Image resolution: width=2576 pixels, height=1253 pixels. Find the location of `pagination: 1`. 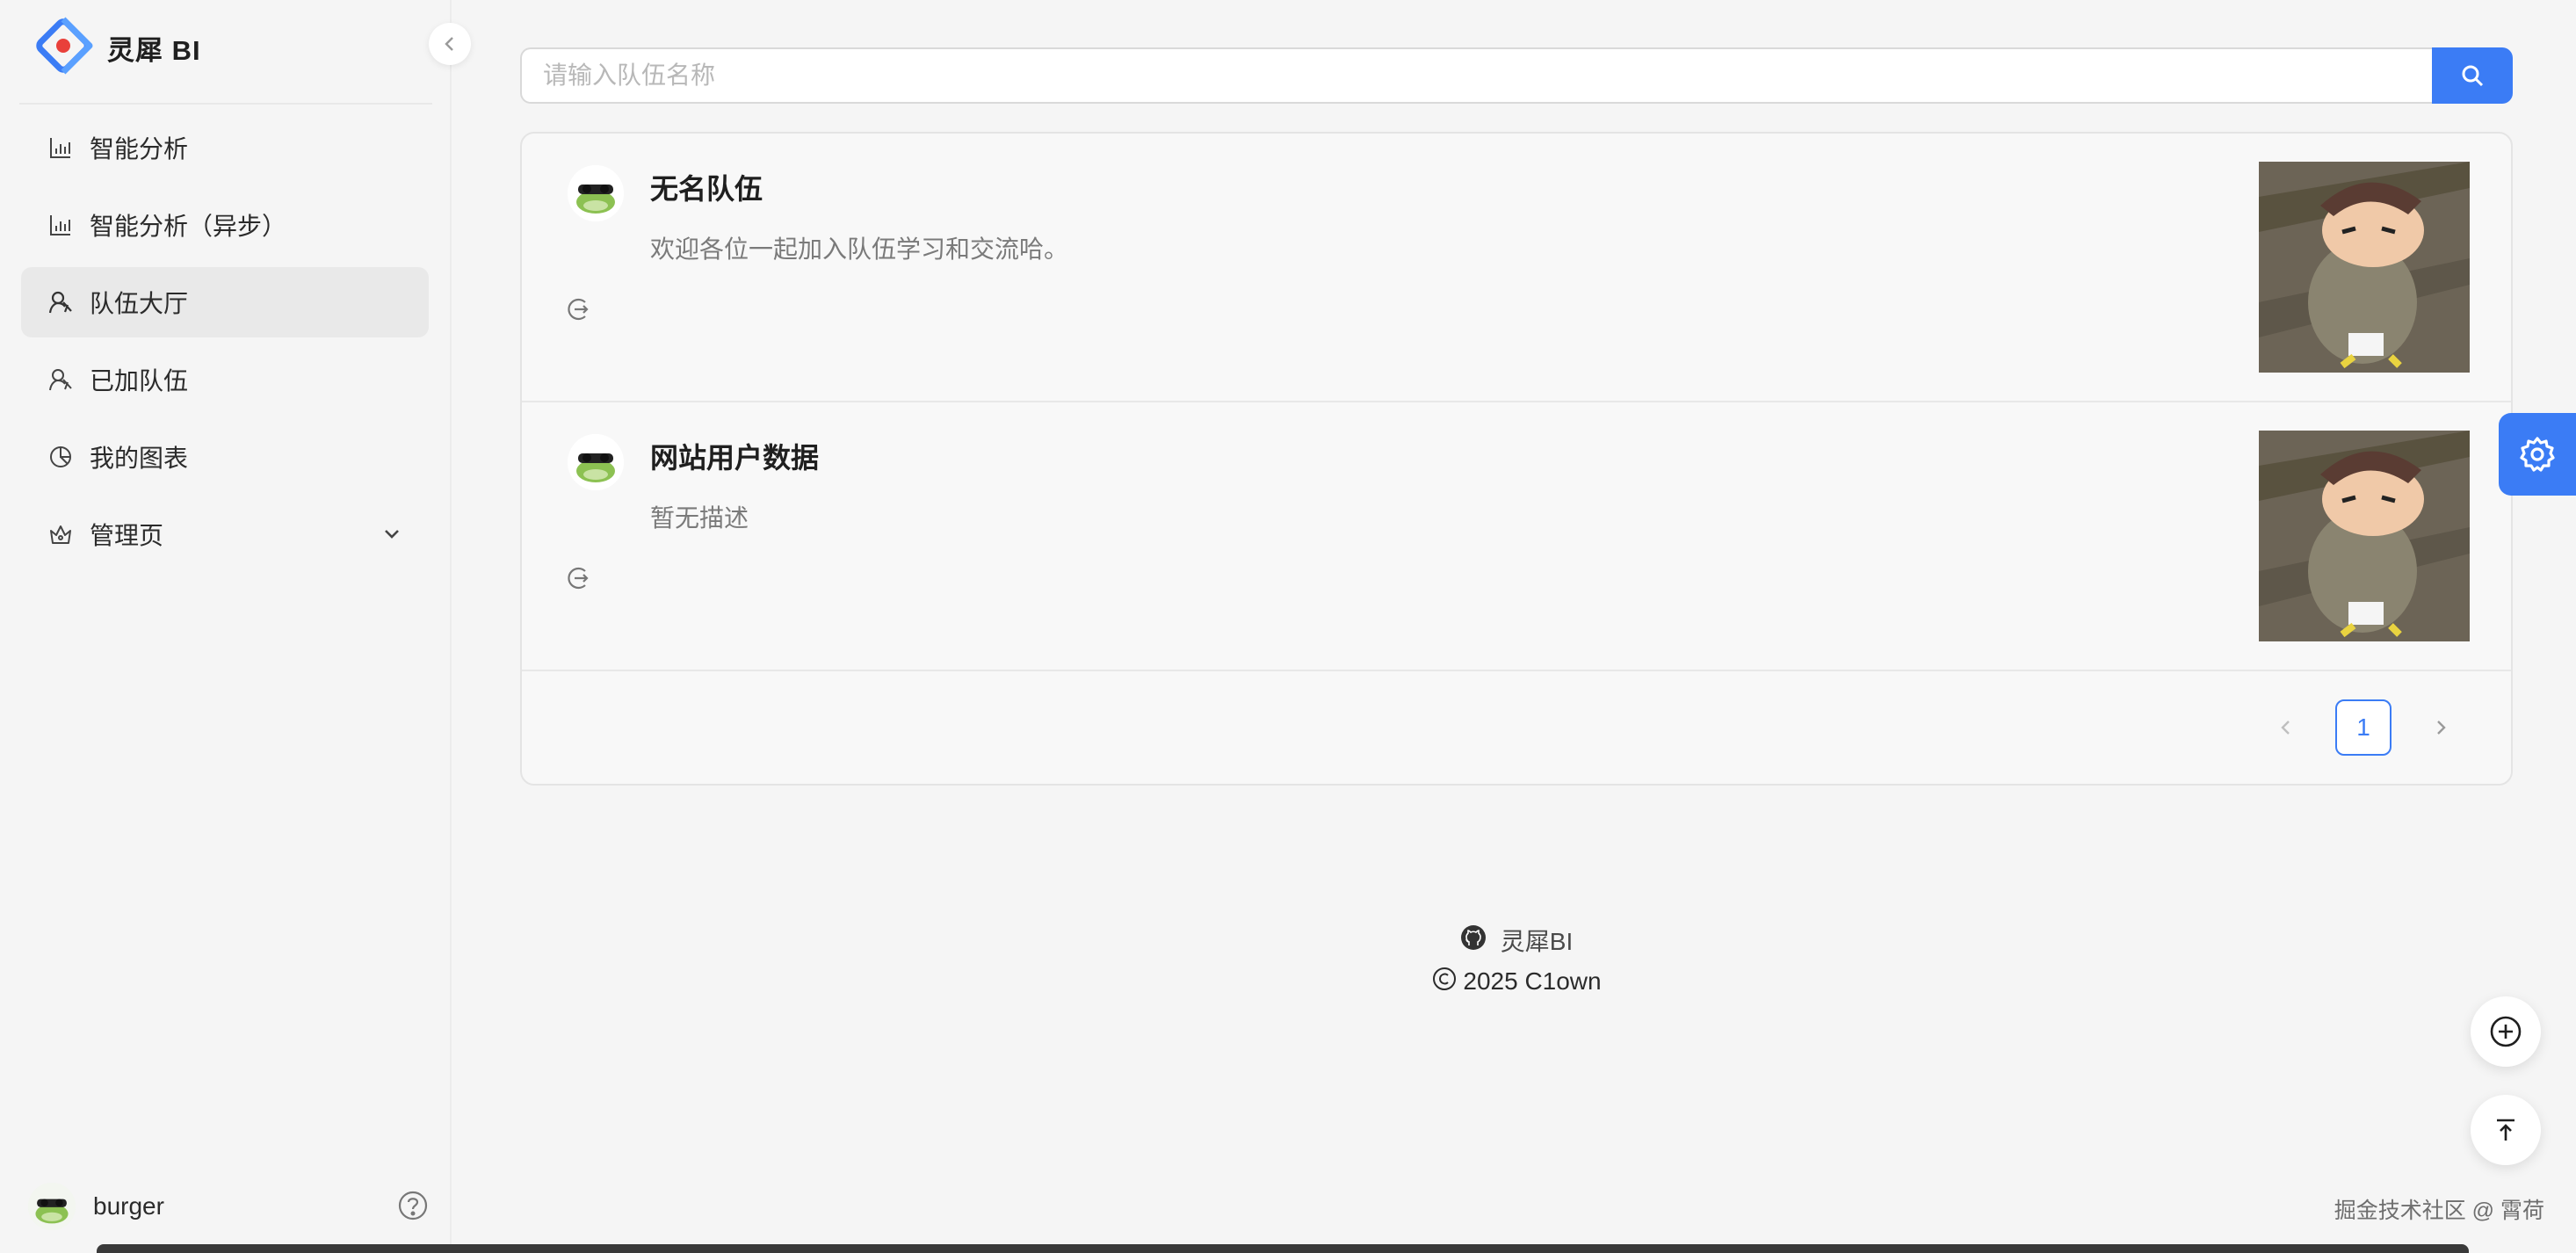

pagination: 1 is located at coordinates (2363, 727).